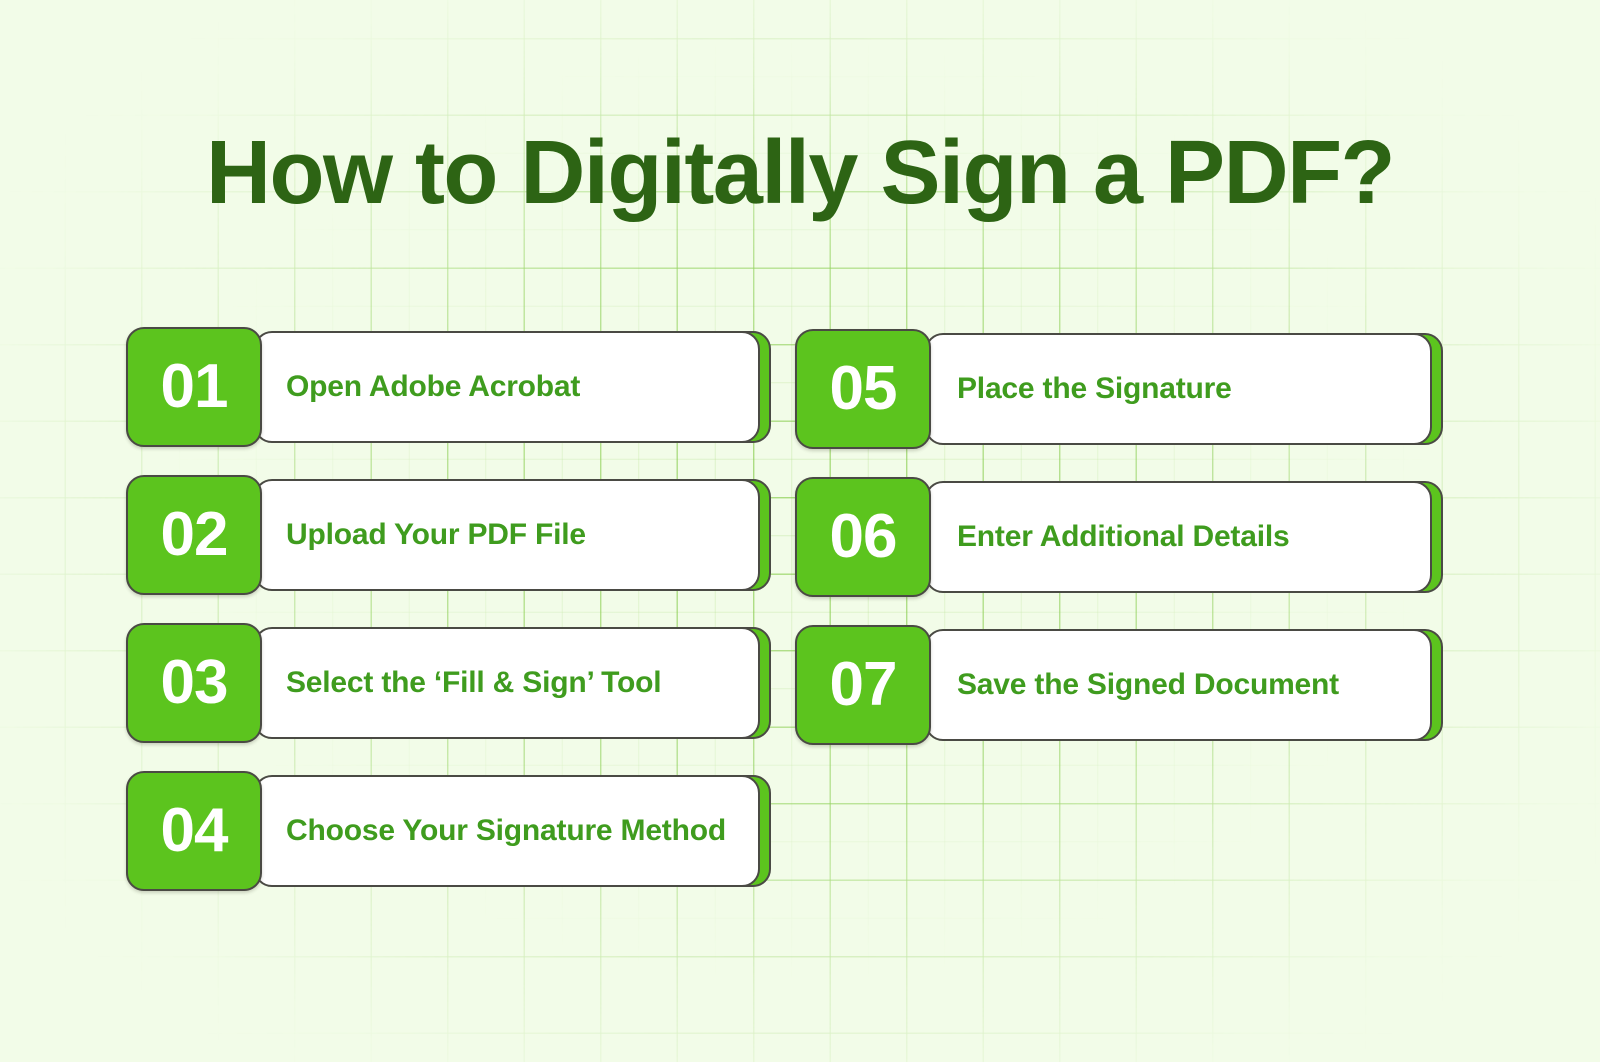 This screenshot has height=1062, width=1600. I want to click on step-badge-06: 06, so click(863, 537).